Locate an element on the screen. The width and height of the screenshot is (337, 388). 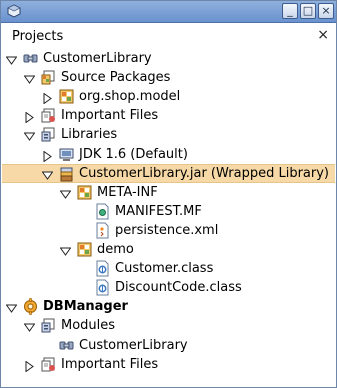
manifest-file-icon is located at coordinates (102, 211).